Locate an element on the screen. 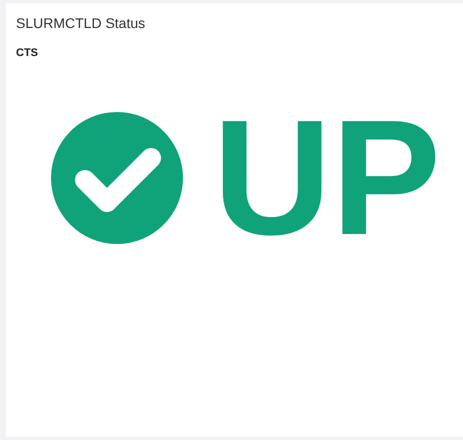 The width and height of the screenshot is (463, 440). host-label: CTS is located at coordinates (27, 53).